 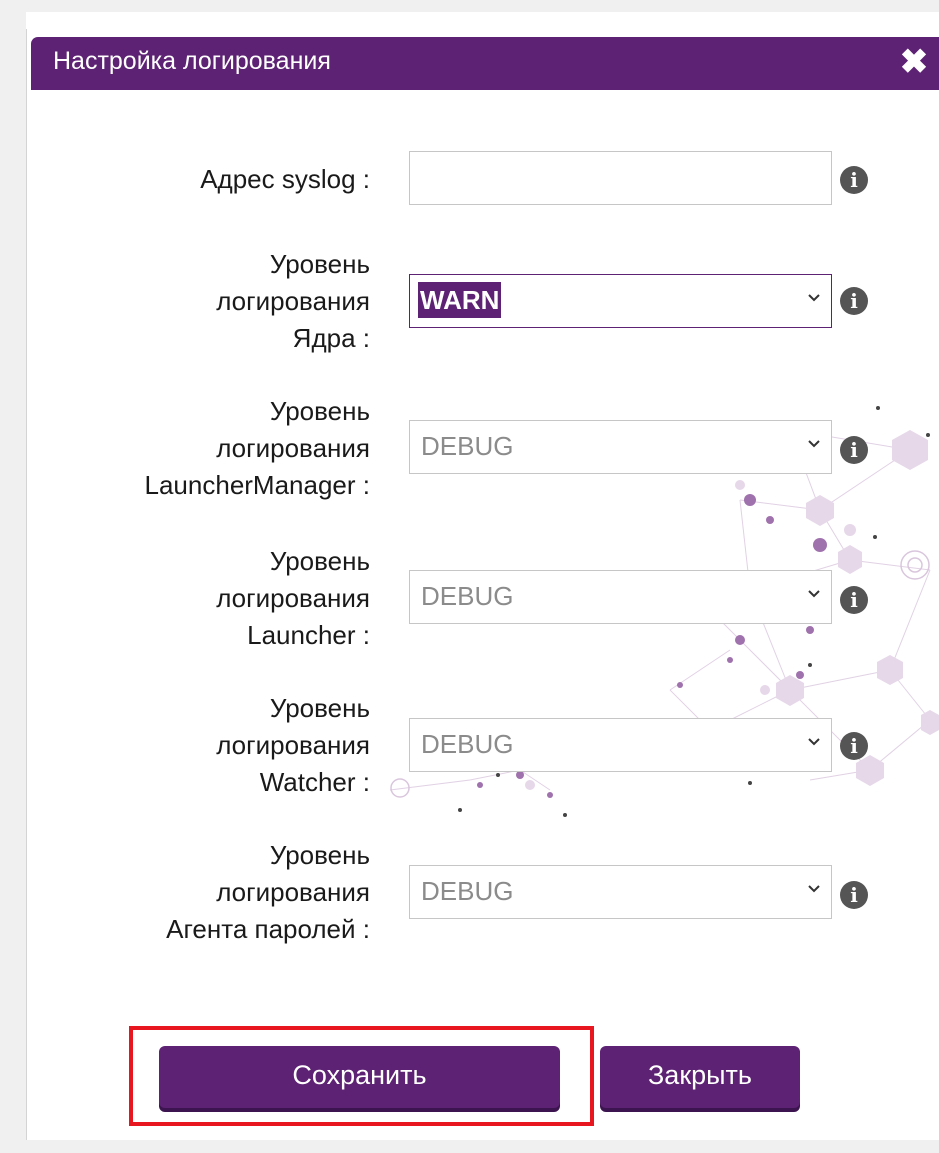 I want to click on password-agent-log-level-label: Уровень логирования Агента паролей :, so click(x=205, y=892).